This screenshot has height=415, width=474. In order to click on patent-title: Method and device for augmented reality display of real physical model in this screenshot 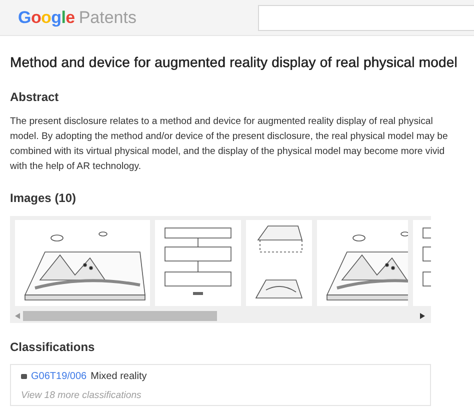, I will do `click(234, 62)`.